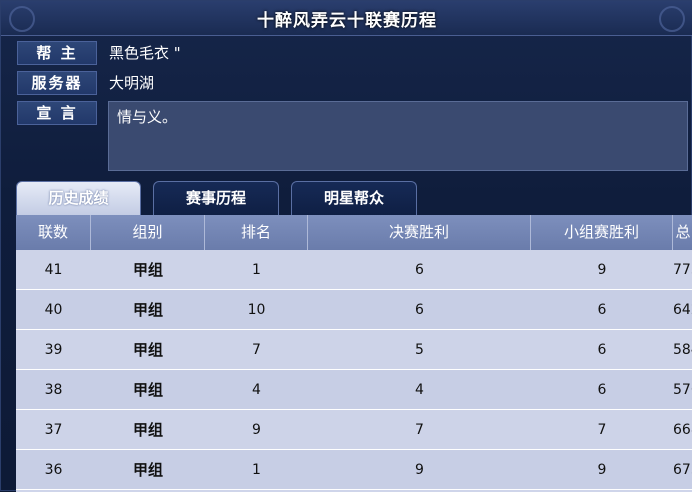 The width and height of the screenshot is (692, 492). What do you see at coordinates (57, 83) in the screenshot?
I see `server-label: 服务器` at bounding box center [57, 83].